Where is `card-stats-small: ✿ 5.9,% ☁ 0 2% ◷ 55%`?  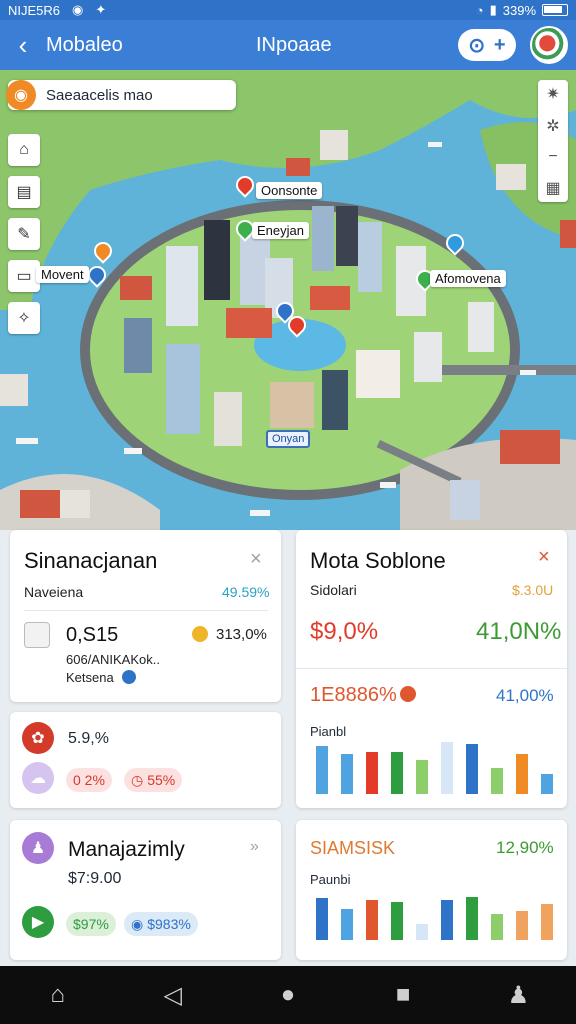
card-stats-small: ✿ 5.9,% ☁ 0 2% ◷ 55% is located at coordinates (145, 760).